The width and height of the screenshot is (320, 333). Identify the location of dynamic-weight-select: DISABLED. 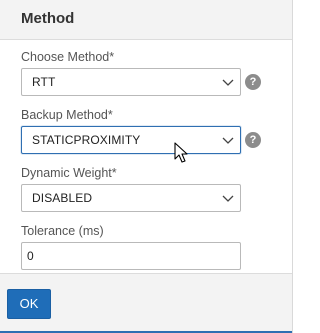
(131, 198).